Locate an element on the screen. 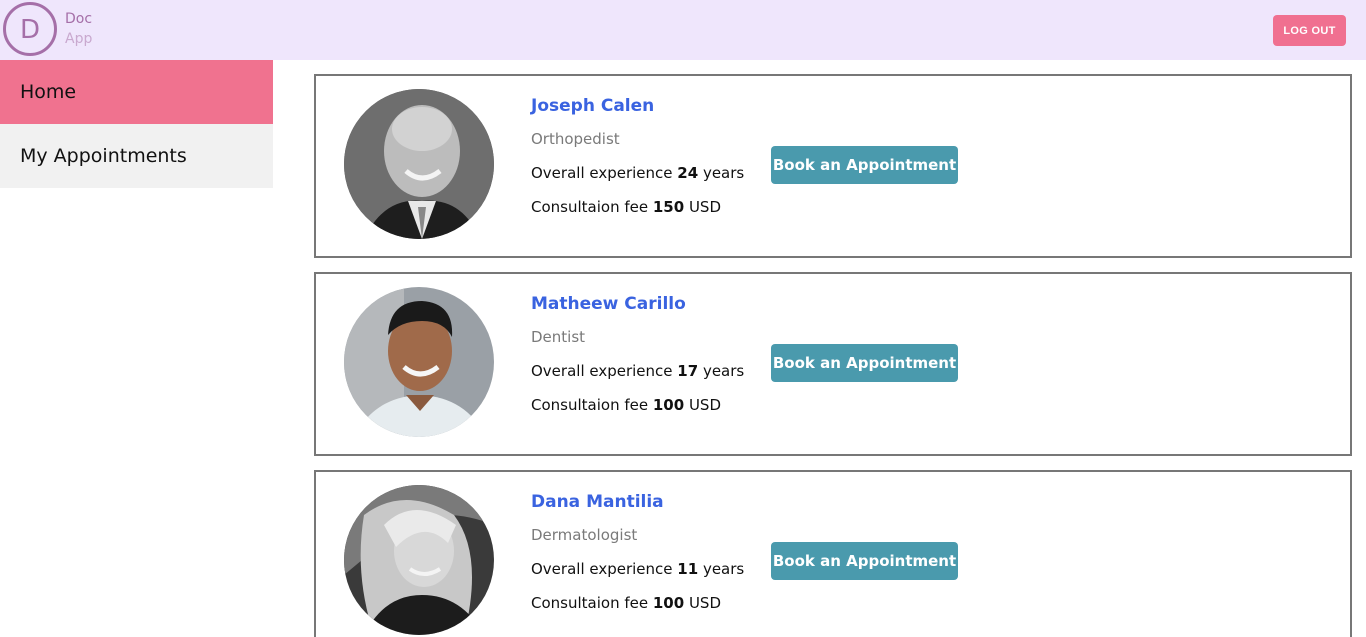 The image size is (1366, 637). fee-value: 150 is located at coordinates (668, 207).